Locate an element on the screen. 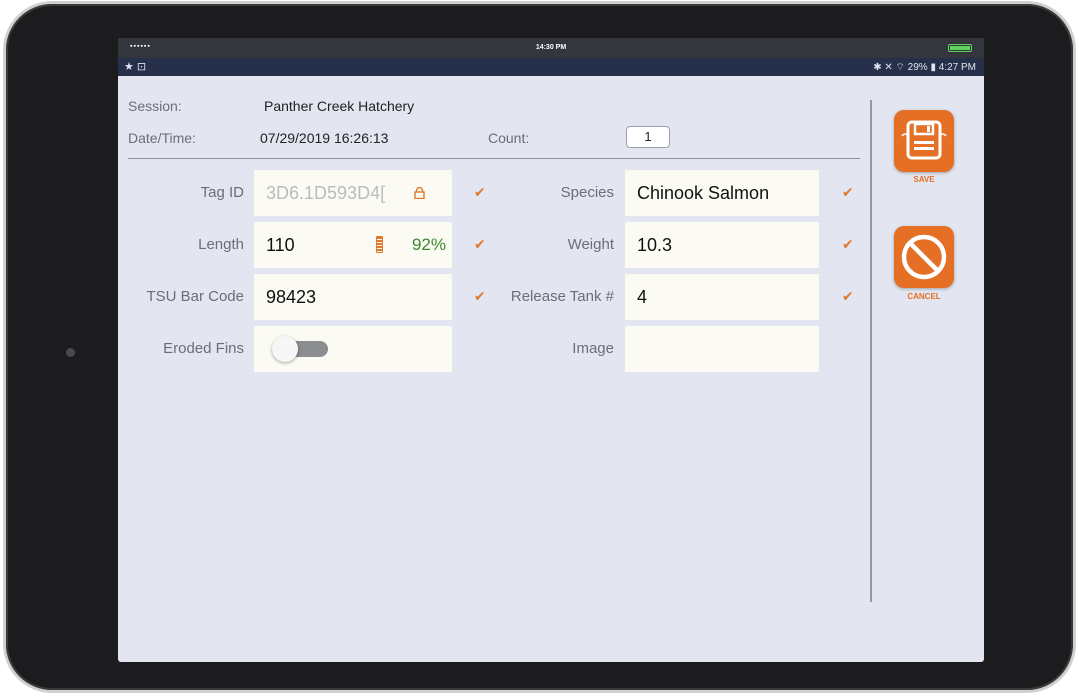  image-label: Image is located at coordinates (593, 348).